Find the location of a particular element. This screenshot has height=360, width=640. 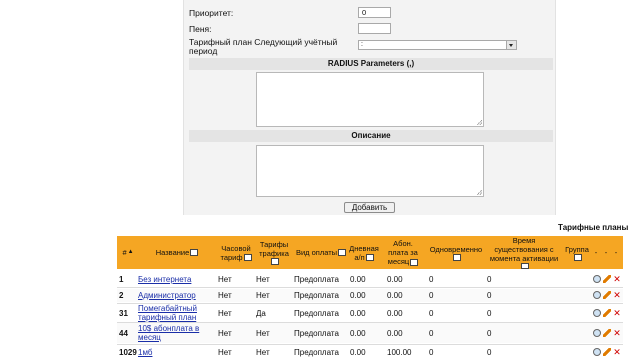

col-hourly-header: Часовой тариф is located at coordinates (236, 252).